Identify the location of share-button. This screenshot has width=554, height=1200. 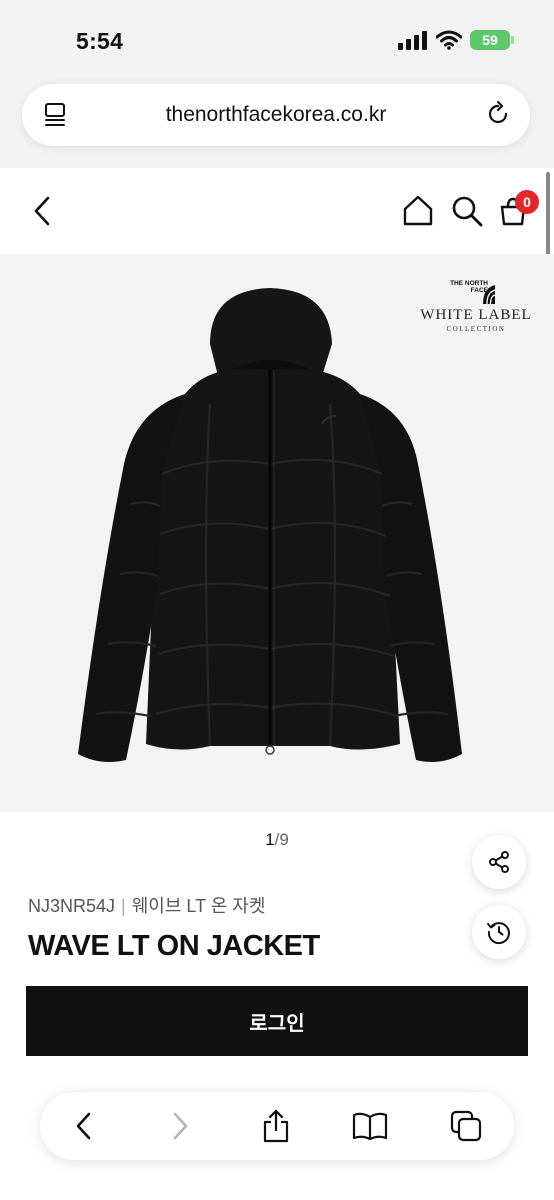
(499, 862).